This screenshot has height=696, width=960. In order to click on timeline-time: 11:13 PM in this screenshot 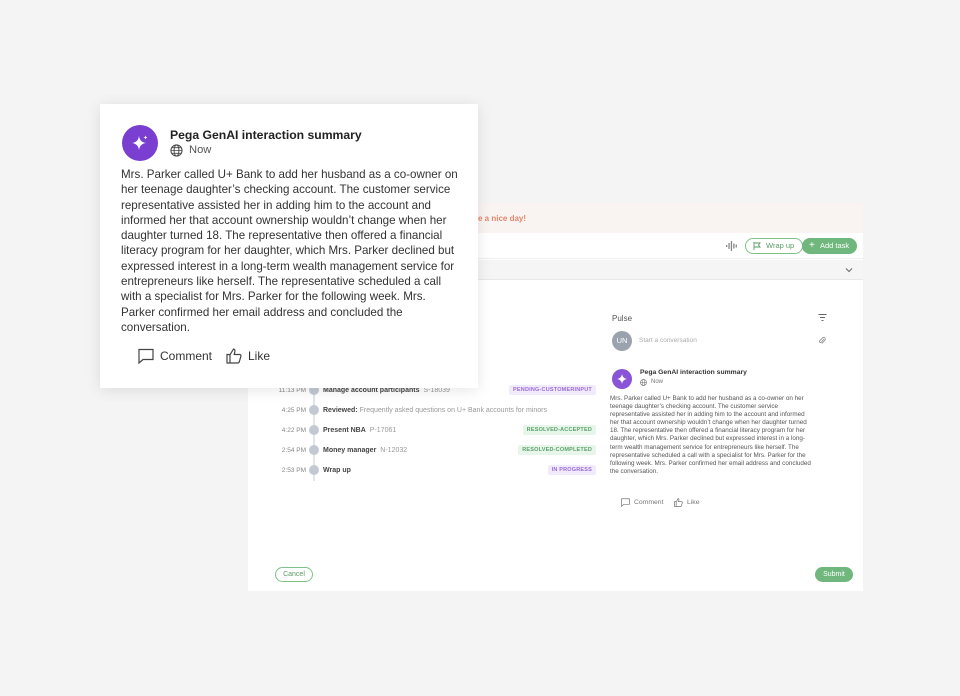, I will do `click(292, 390)`.